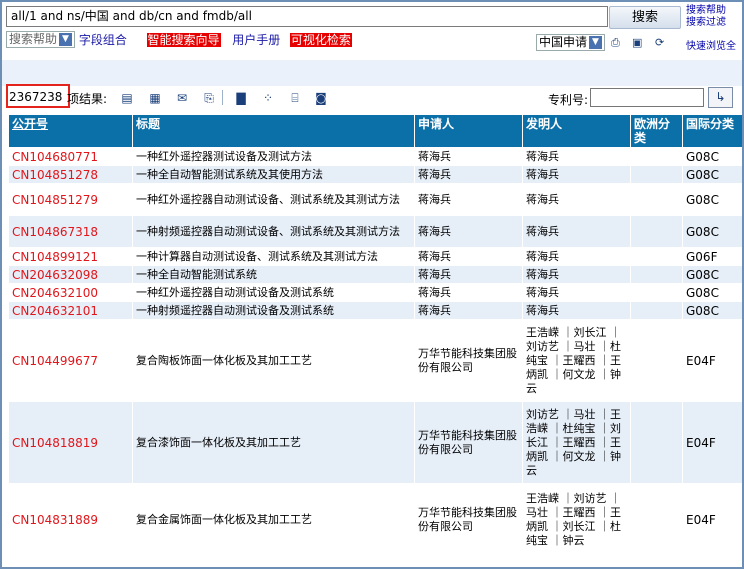 This screenshot has width=744, height=569. Describe the element at coordinates (577, 131) in the screenshot. I see `col-inventor: 发明人` at that location.